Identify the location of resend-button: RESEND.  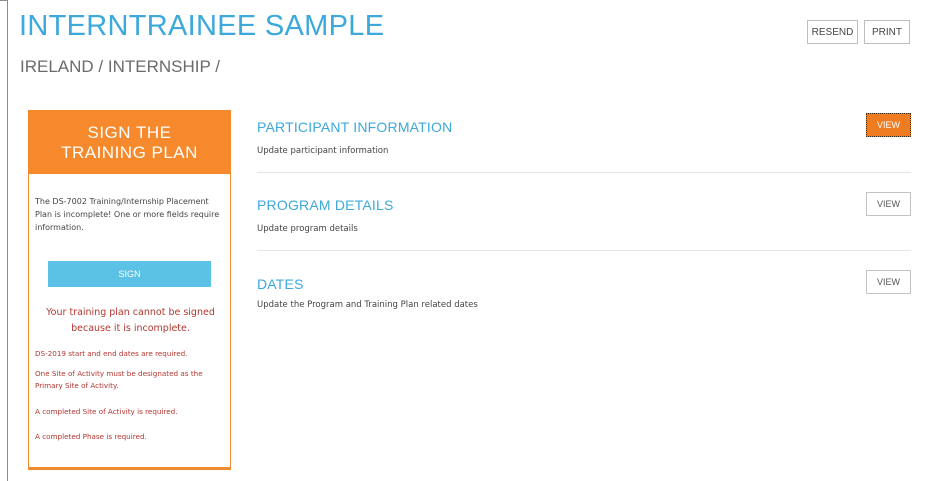
(832, 32).